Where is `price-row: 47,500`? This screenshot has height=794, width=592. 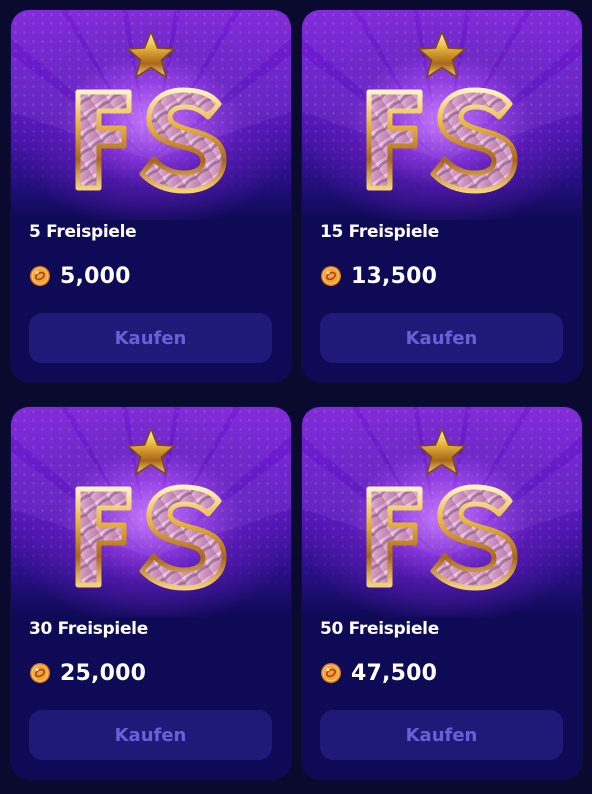
price-row: 47,500 is located at coordinates (378, 673).